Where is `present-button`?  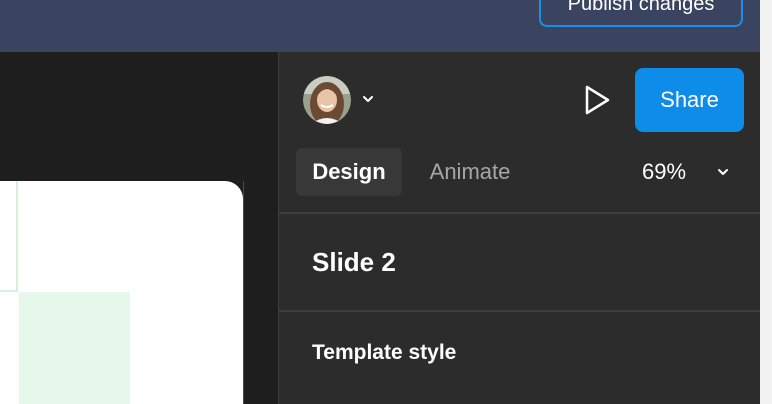
present-button is located at coordinates (597, 100).